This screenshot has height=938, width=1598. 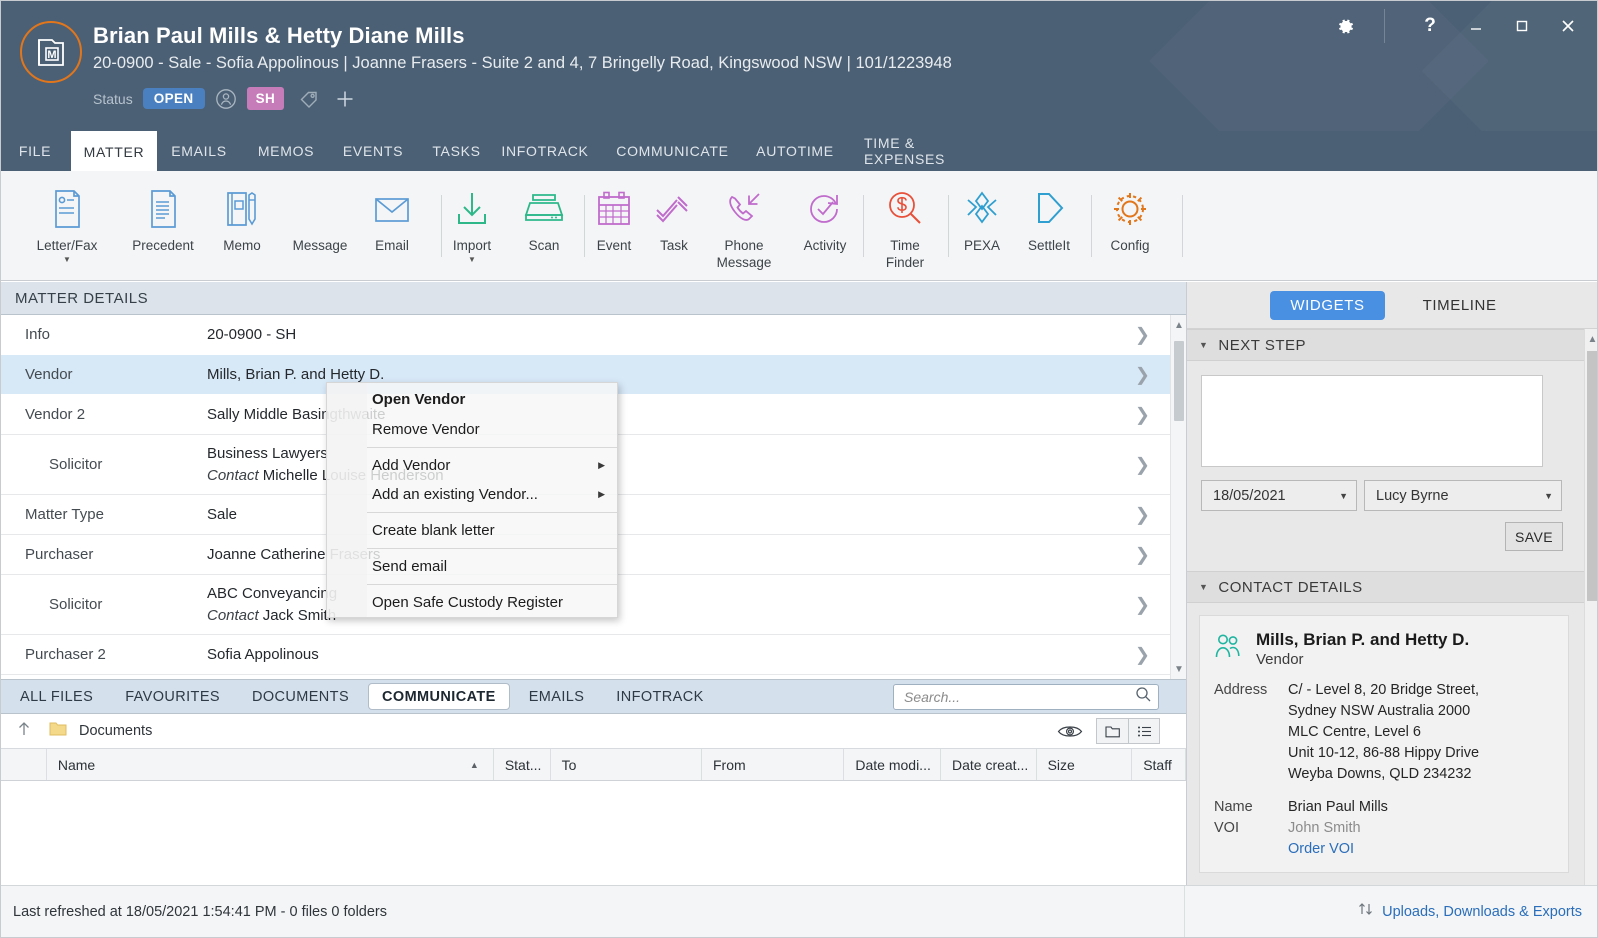 What do you see at coordinates (173, 98) in the screenshot?
I see `status-badge: OPEN` at bounding box center [173, 98].